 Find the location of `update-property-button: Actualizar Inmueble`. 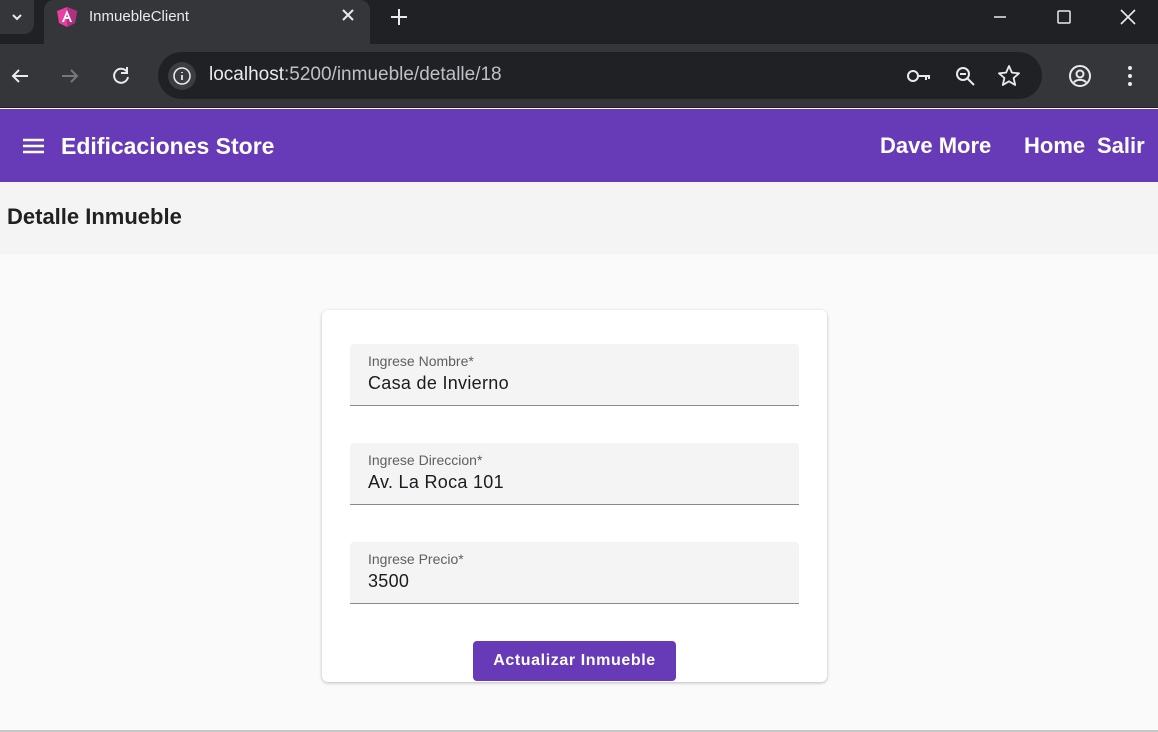

update-property-button: Actualizar Inmueble is located at coordinates (574, 661).